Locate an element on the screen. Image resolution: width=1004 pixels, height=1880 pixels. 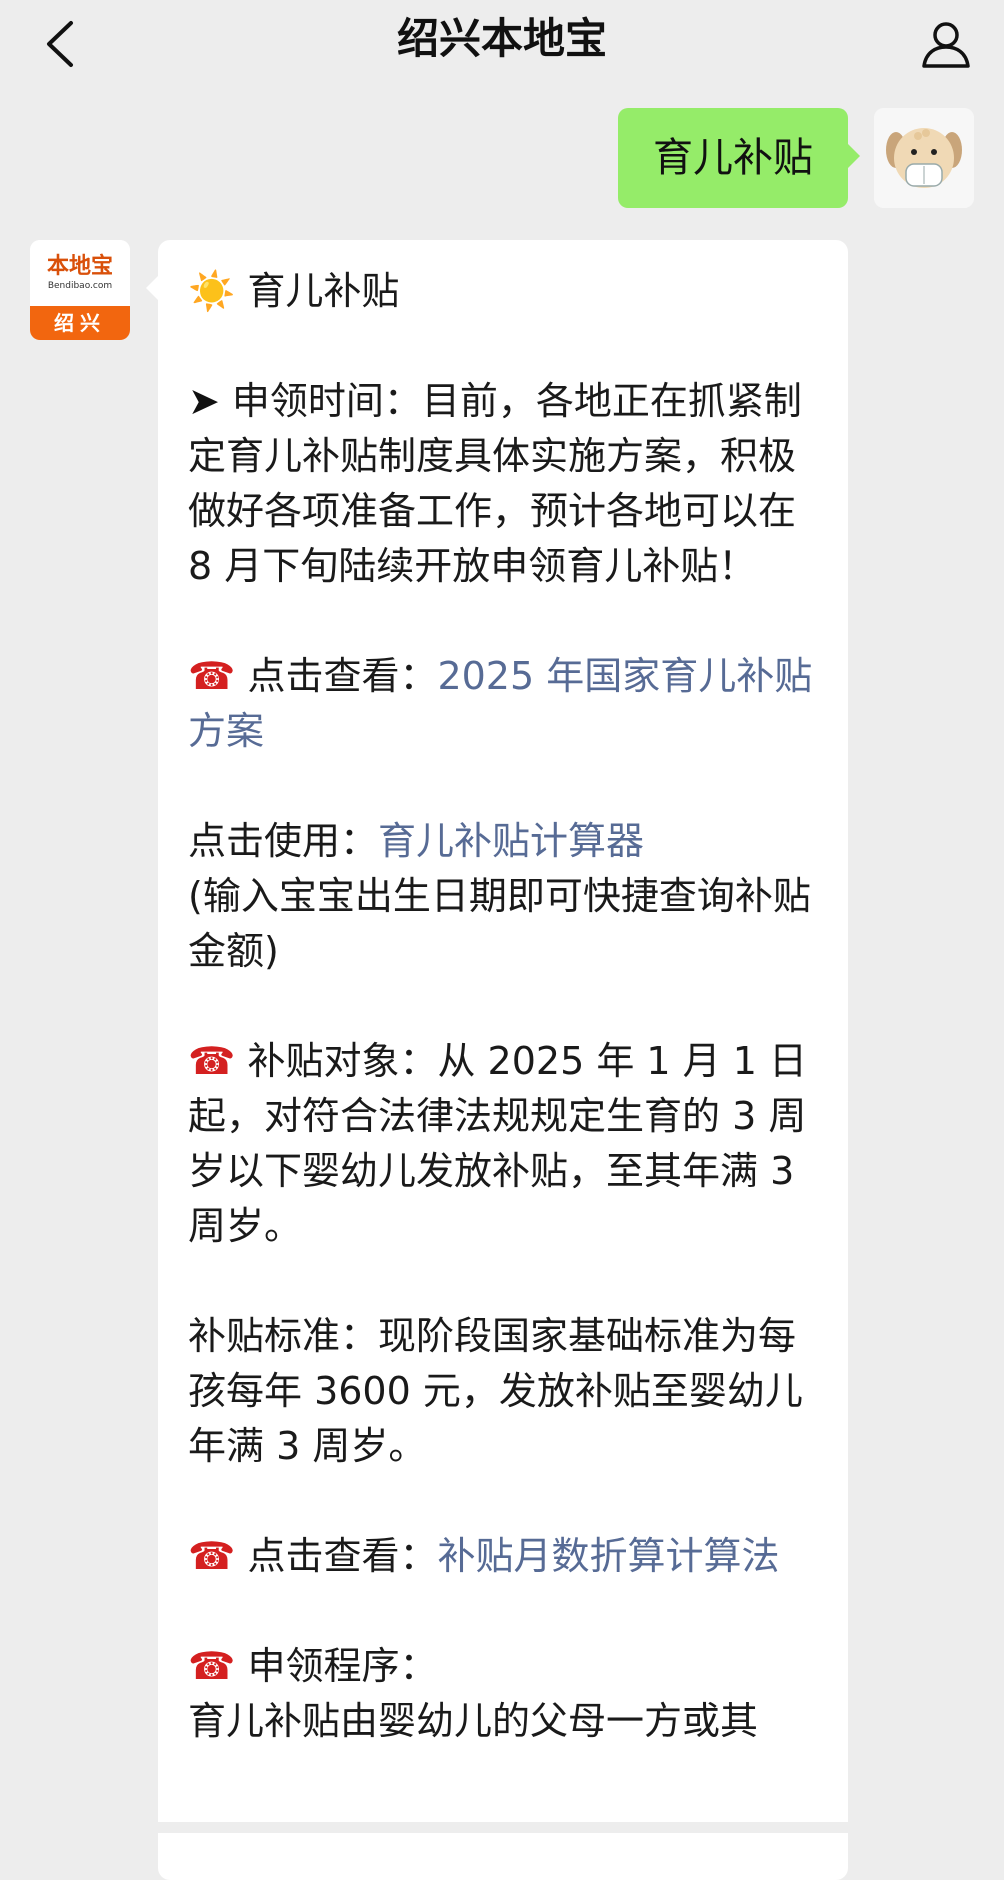
person-icon is located at coordinates (946, 45).